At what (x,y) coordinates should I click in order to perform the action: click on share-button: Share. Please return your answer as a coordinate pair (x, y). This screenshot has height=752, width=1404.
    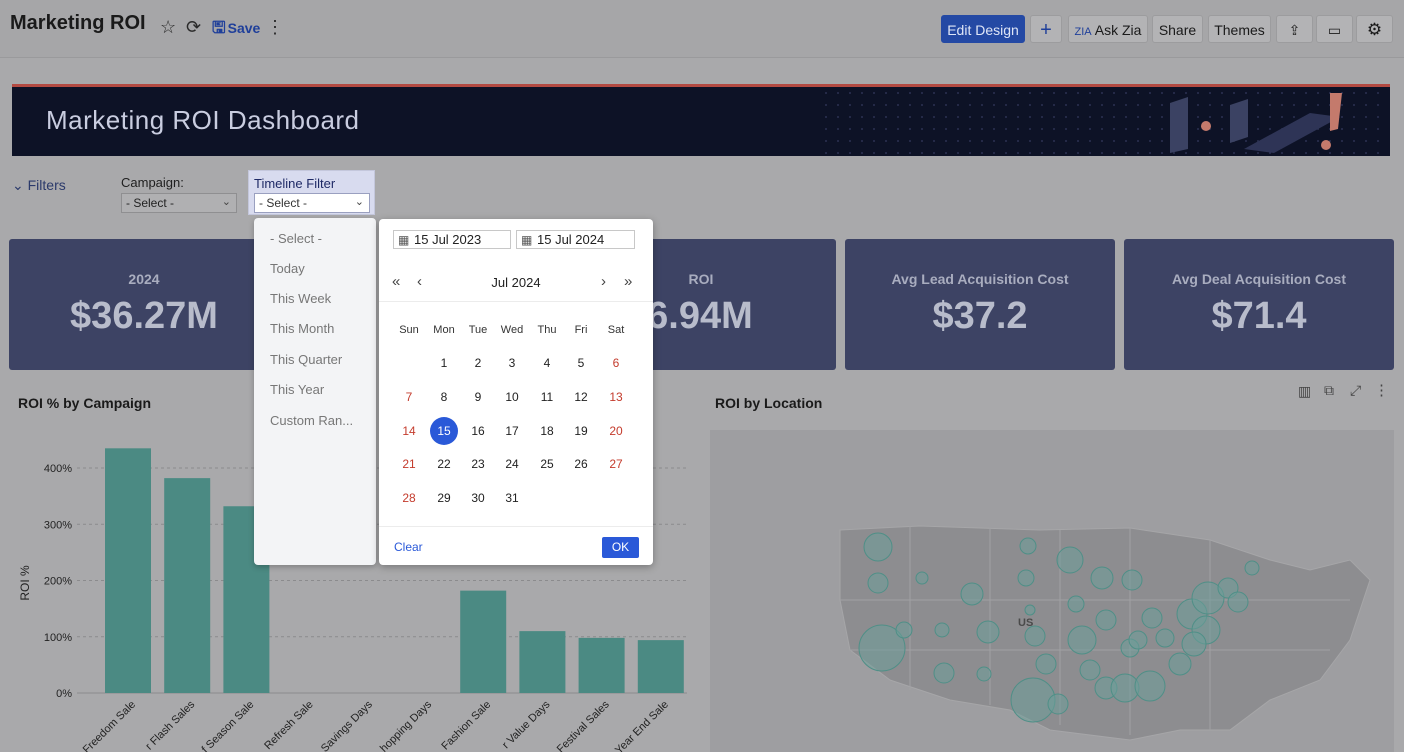
    Looking at the image, I should click on (1177, 29).